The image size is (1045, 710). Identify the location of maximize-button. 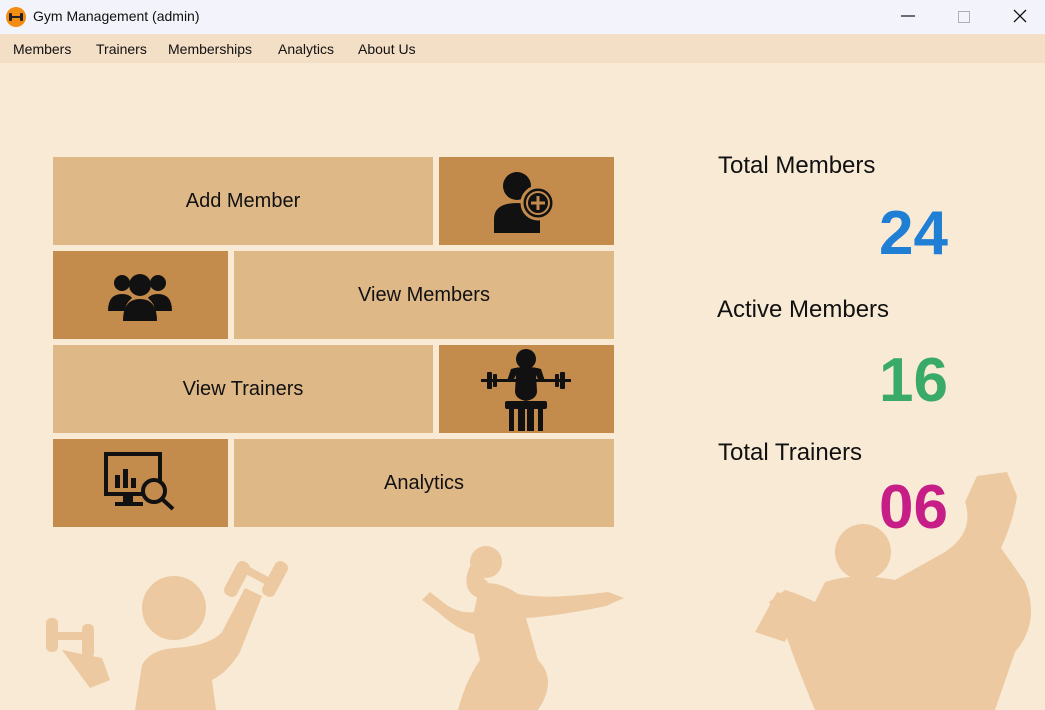
(964, 17).